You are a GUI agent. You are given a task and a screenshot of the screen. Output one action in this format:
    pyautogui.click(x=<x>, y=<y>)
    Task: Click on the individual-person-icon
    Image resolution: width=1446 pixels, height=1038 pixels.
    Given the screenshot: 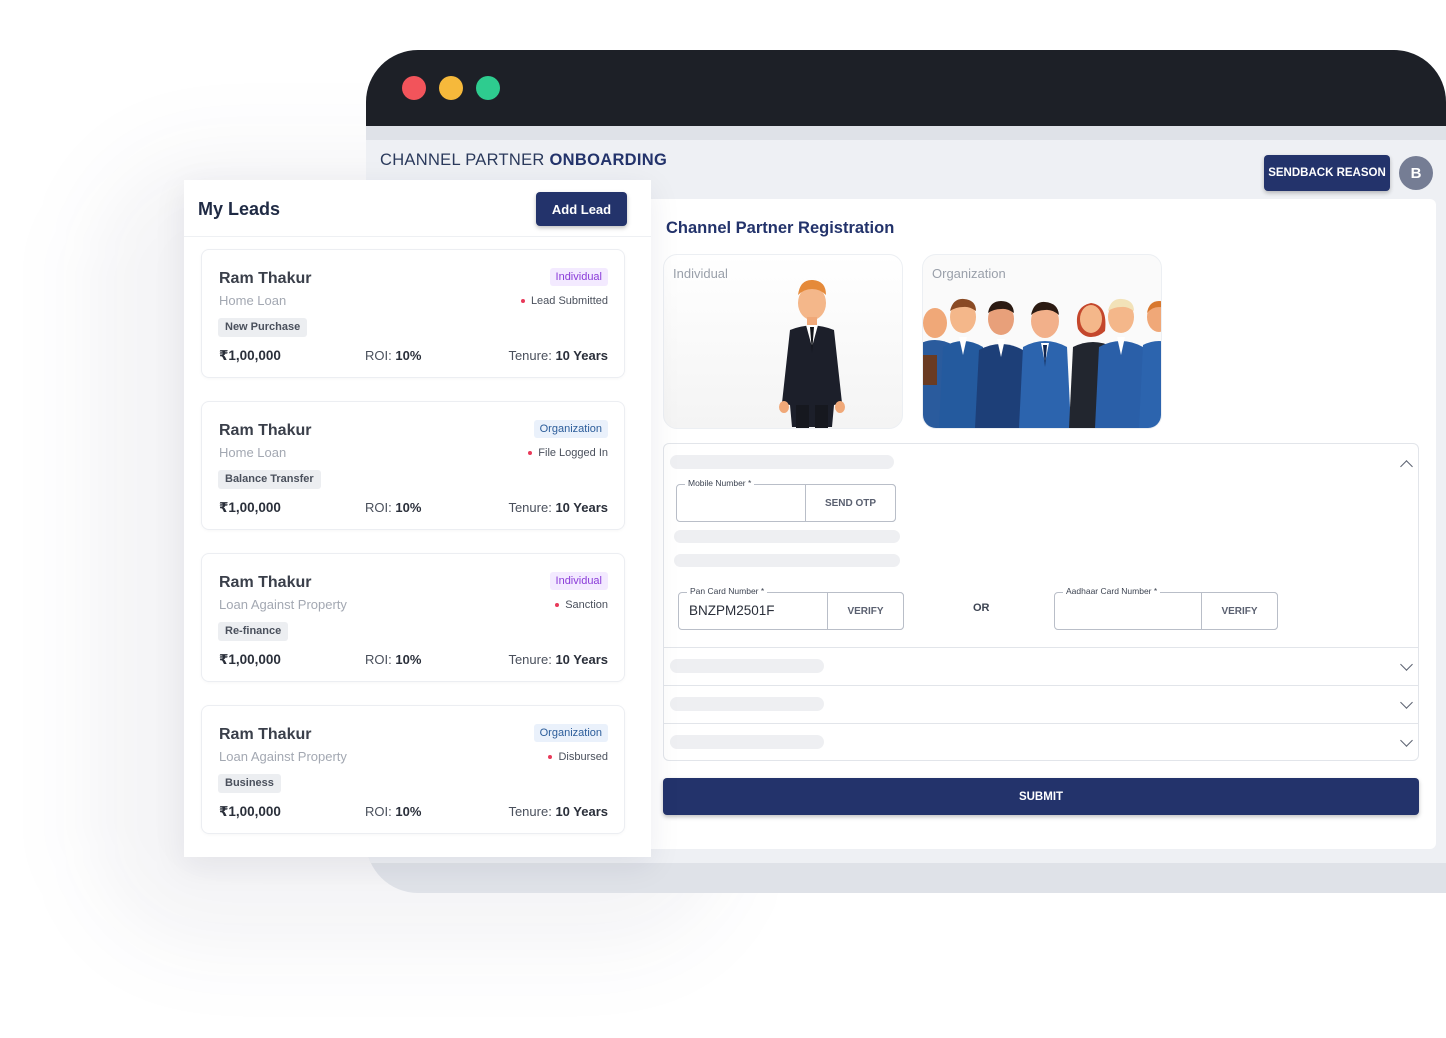 What is the action you would take?
    pyautogui.click(x=812, y=353)
    